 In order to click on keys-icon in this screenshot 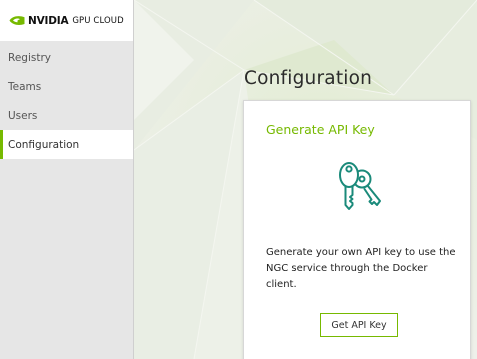, I will do `click(360, 186)`.